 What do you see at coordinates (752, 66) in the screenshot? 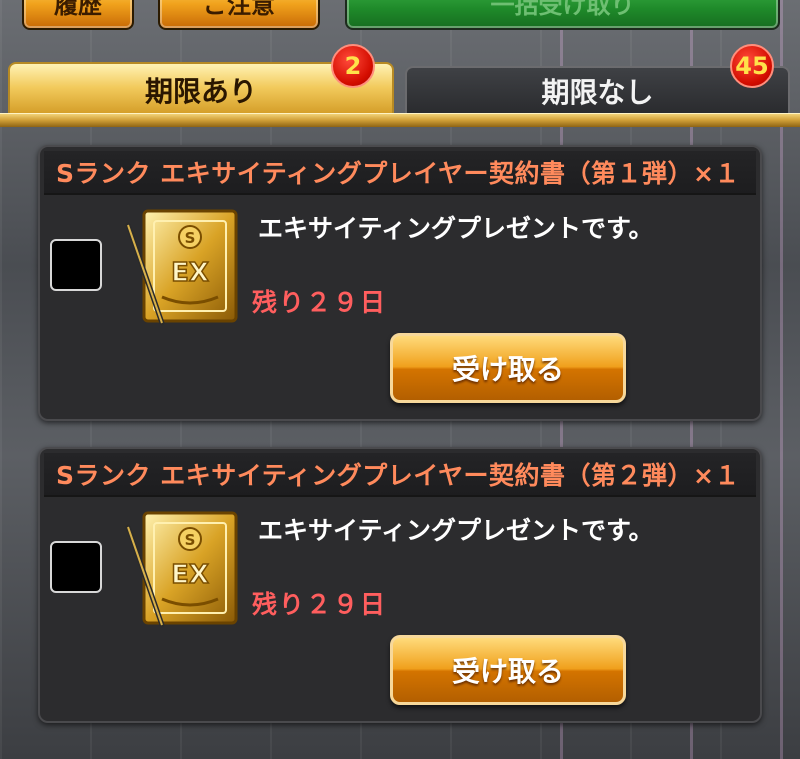
I see `count-badge: 45` at bounding box center [752, 66].